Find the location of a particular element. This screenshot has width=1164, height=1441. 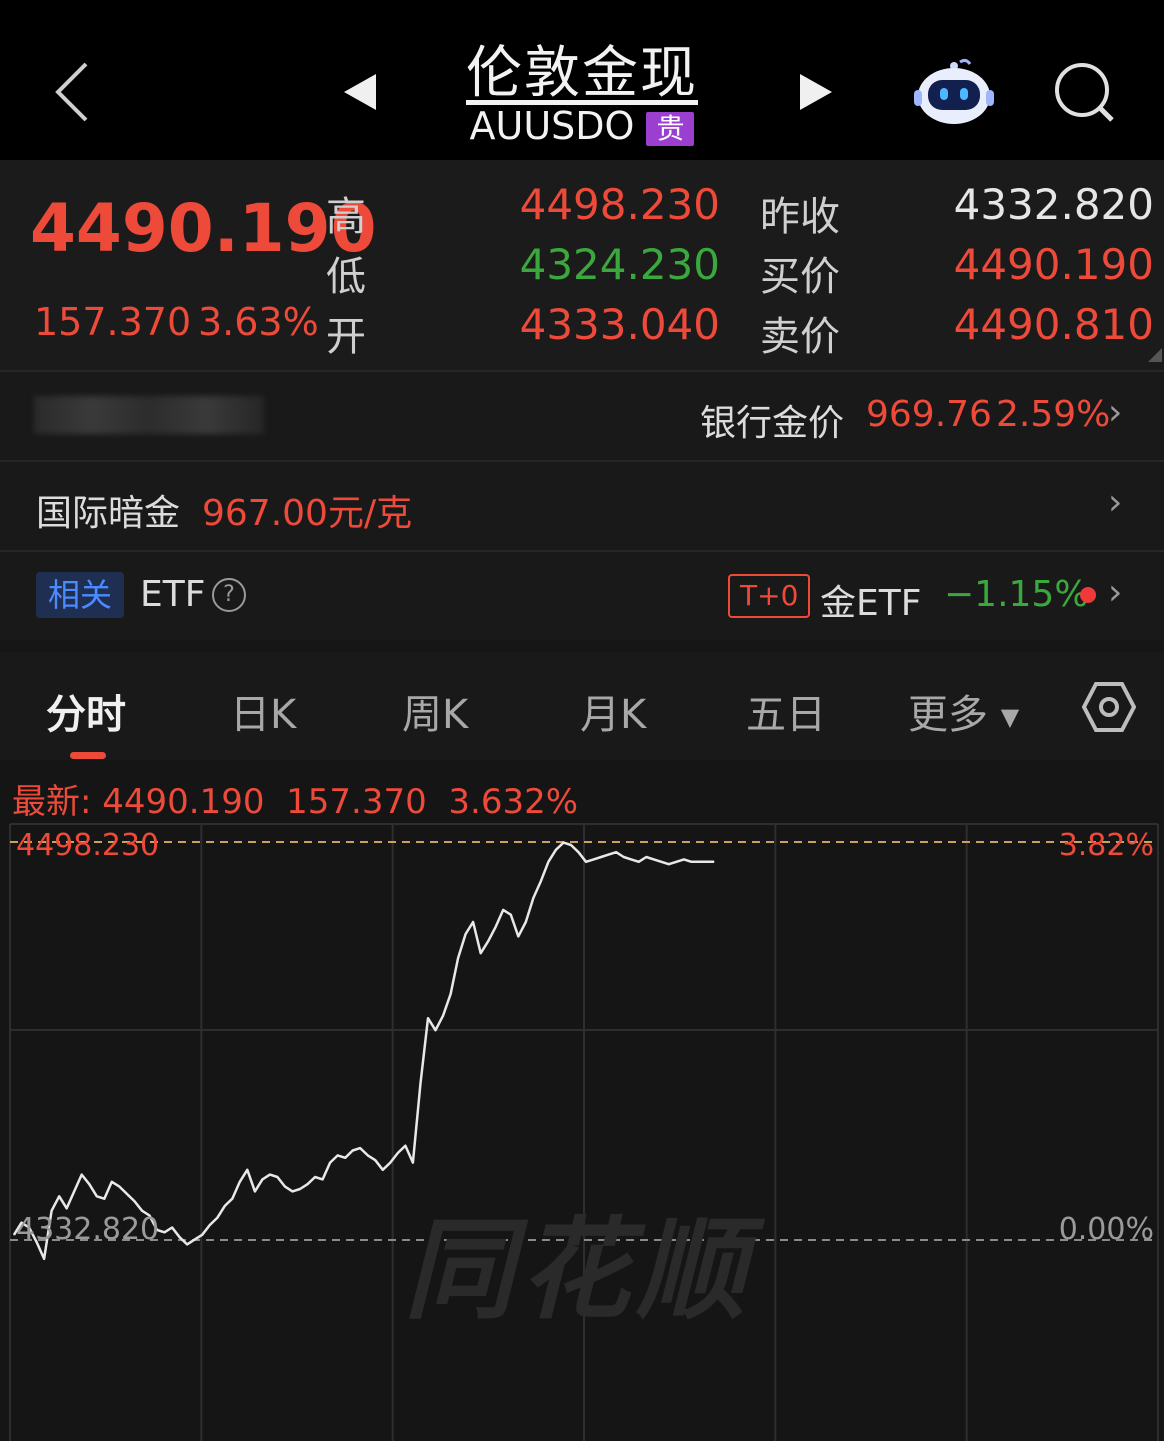

etf-label: ETF is located at coordinates (173, 594).